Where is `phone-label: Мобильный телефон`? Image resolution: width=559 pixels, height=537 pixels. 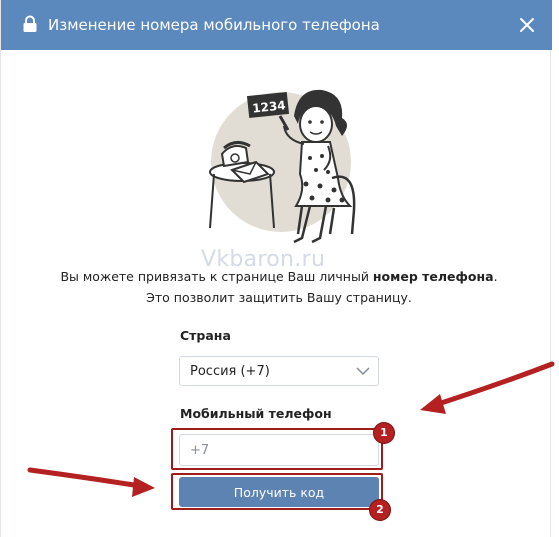 phone-label: Мобильный телефон is located at coordinates (256, 413).